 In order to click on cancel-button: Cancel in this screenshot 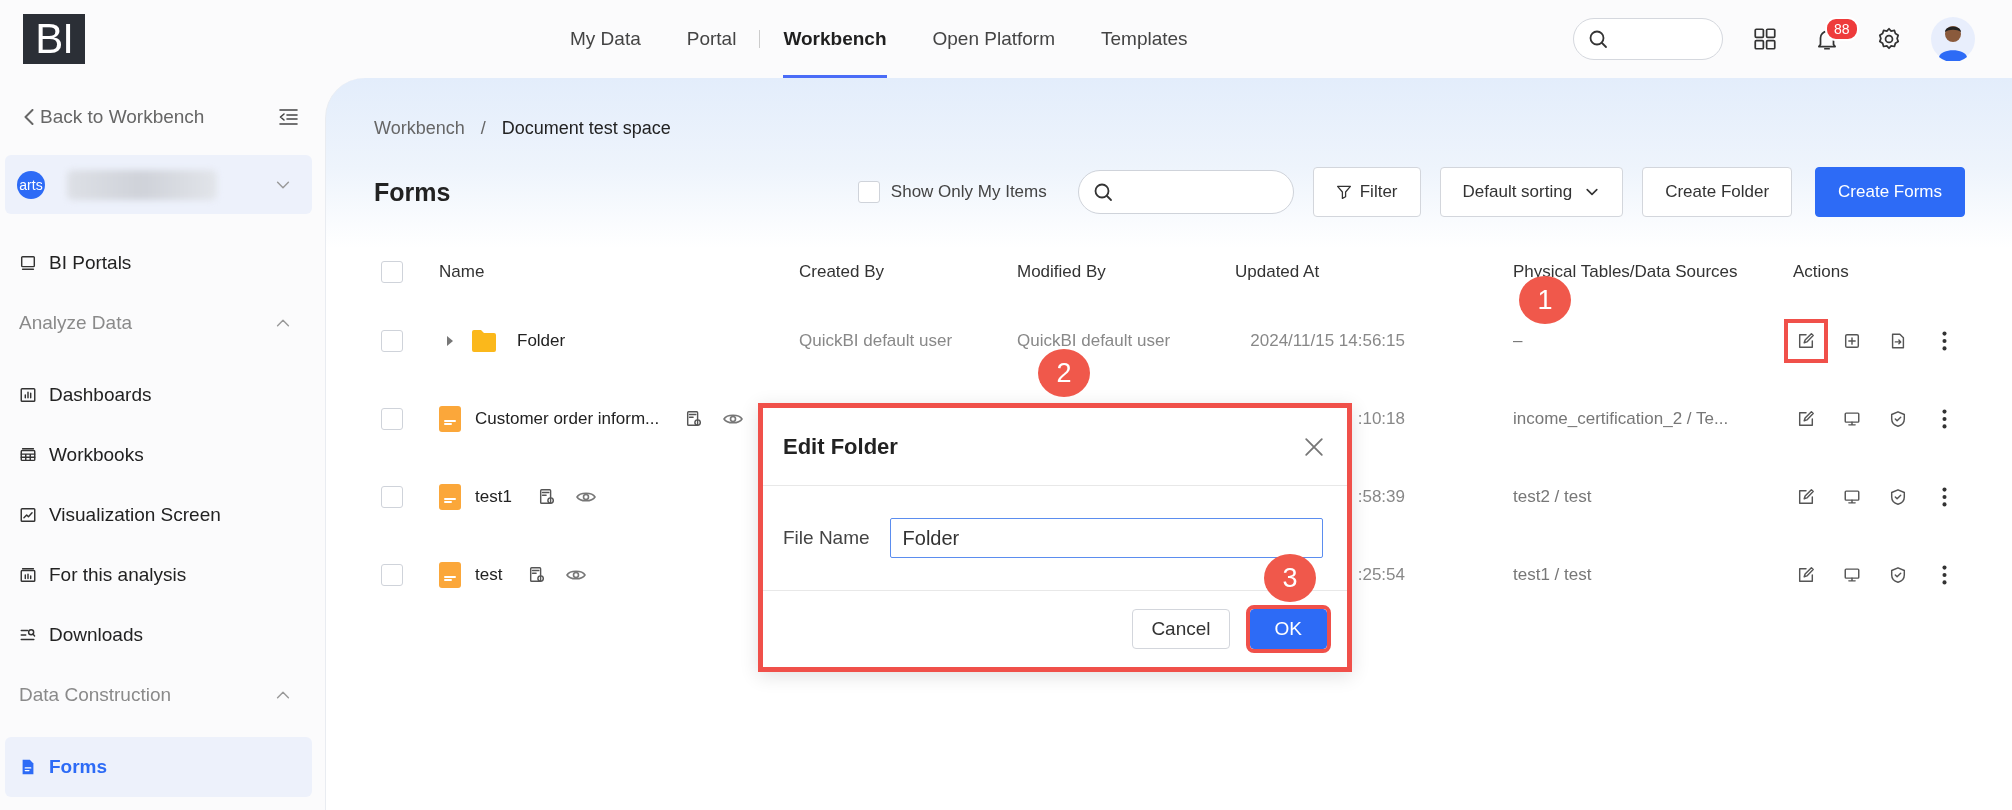, I will do `click(1181, 629)`.